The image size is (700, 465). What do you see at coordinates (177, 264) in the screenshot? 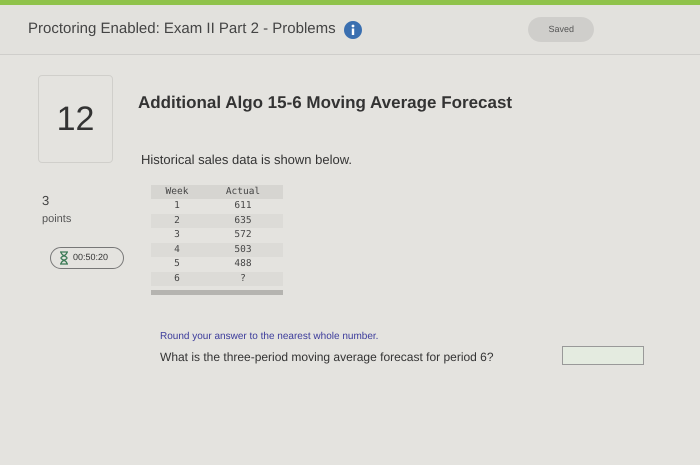
I see `table-cell-text: 5` at bounding box center [177, 264].